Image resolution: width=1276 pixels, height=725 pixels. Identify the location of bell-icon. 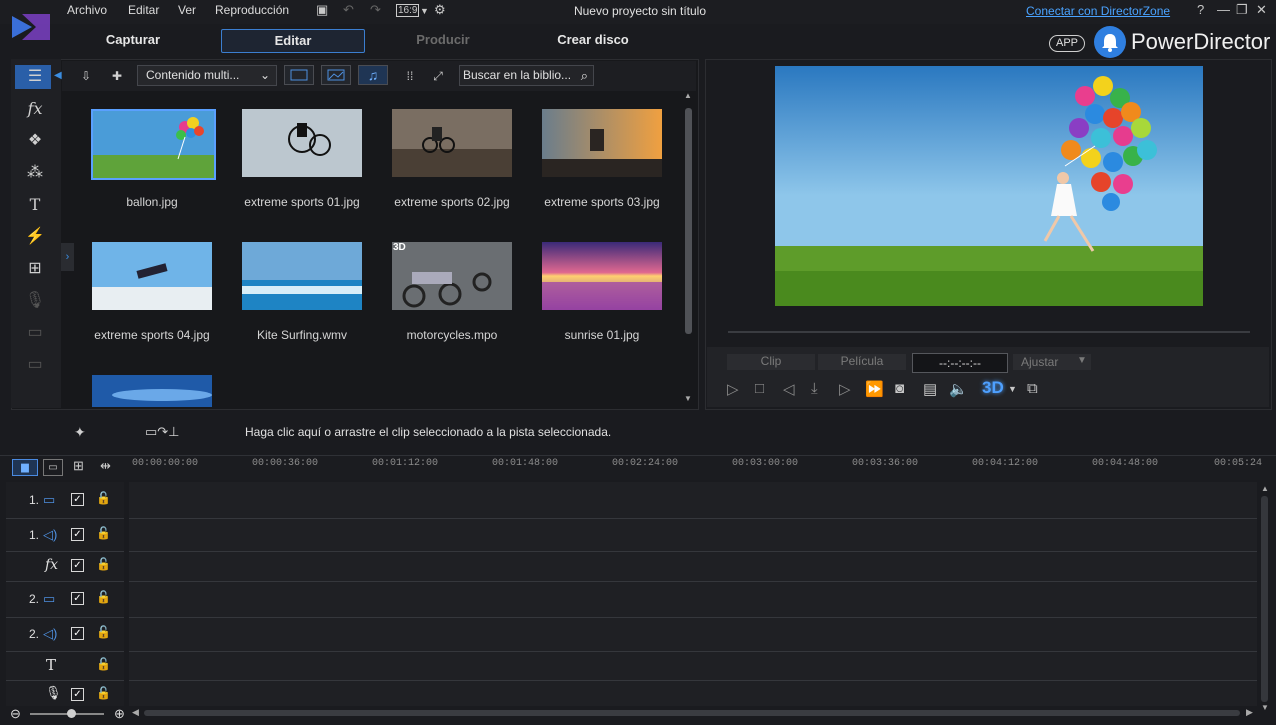
(1110, 42).